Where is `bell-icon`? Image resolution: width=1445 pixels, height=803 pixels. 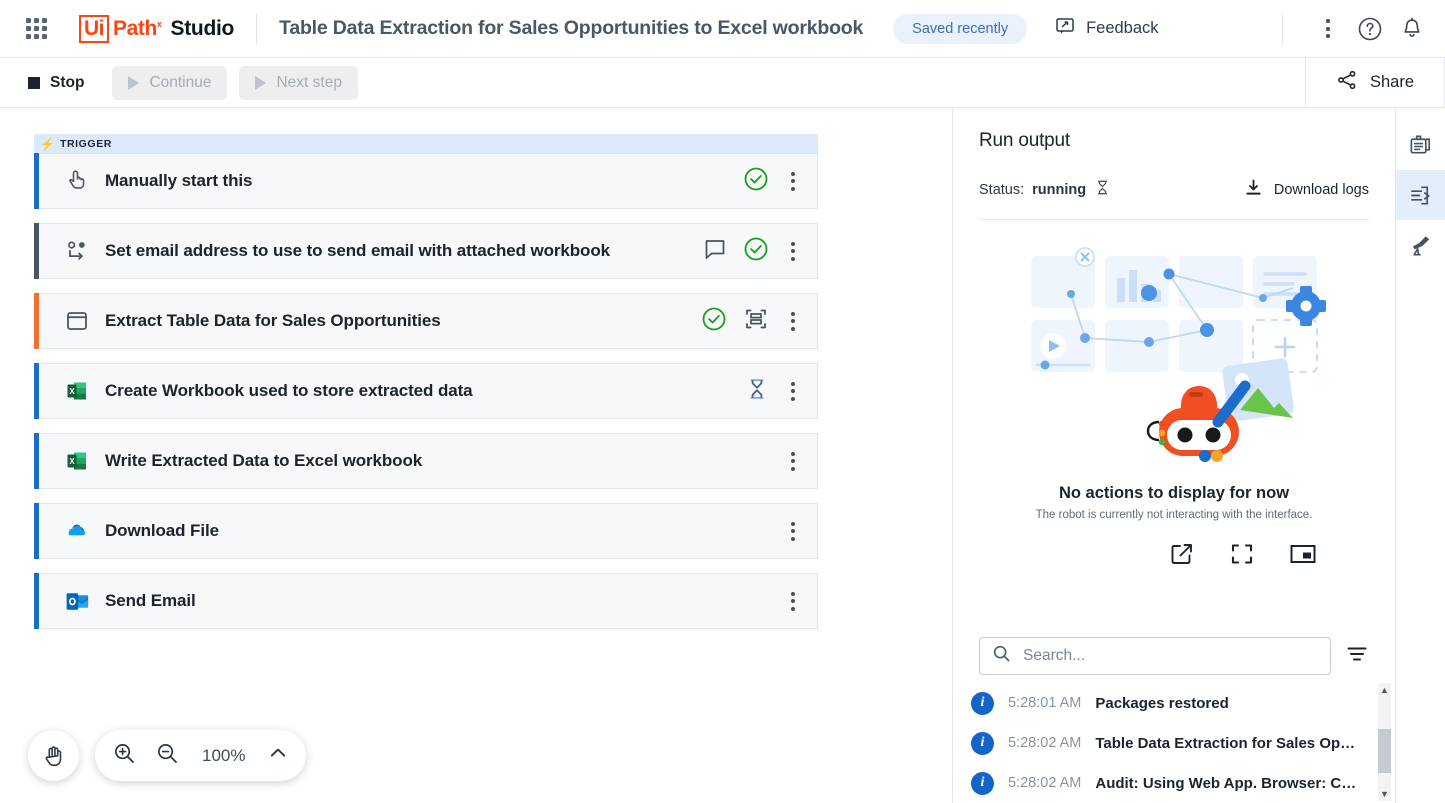
bell-icon is located at coordinates (1412, 29).